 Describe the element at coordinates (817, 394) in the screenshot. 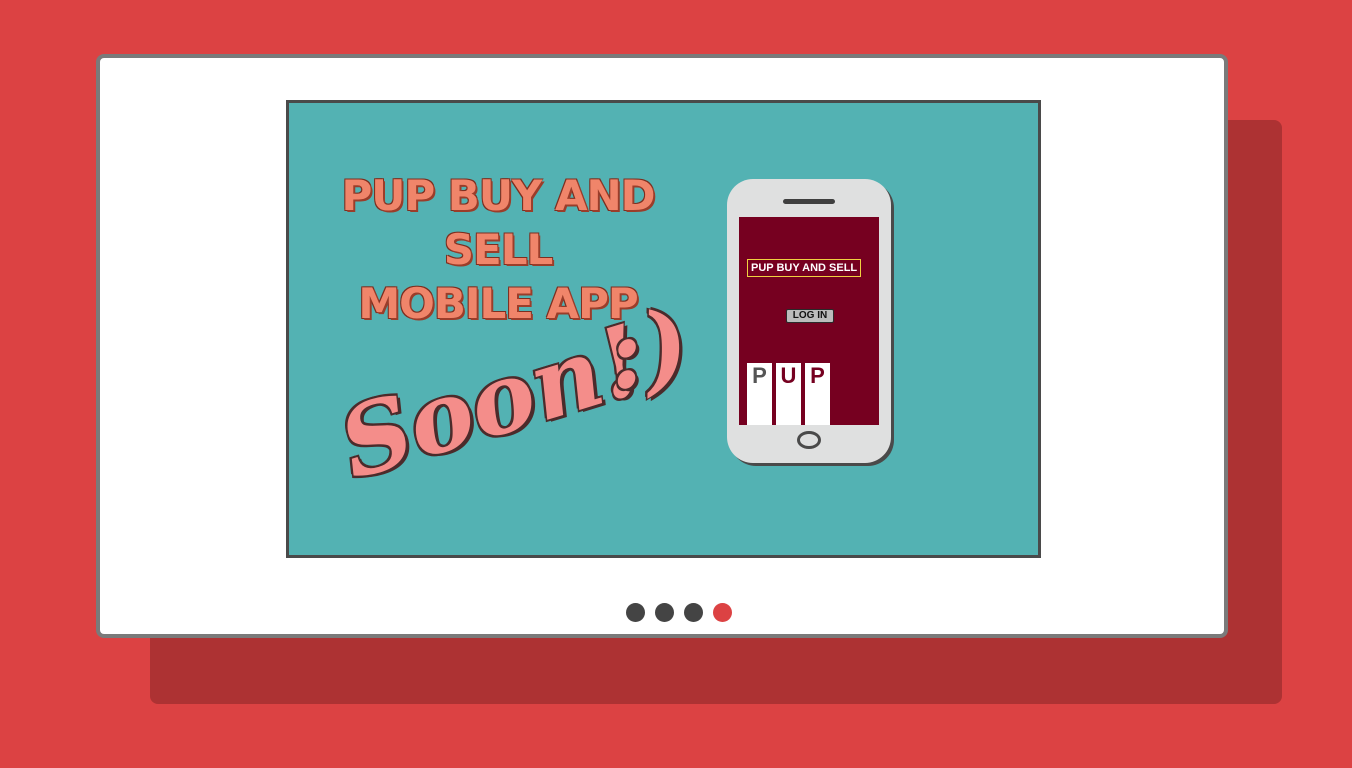

I see `pup-logo-letter-p2: P` at that location.